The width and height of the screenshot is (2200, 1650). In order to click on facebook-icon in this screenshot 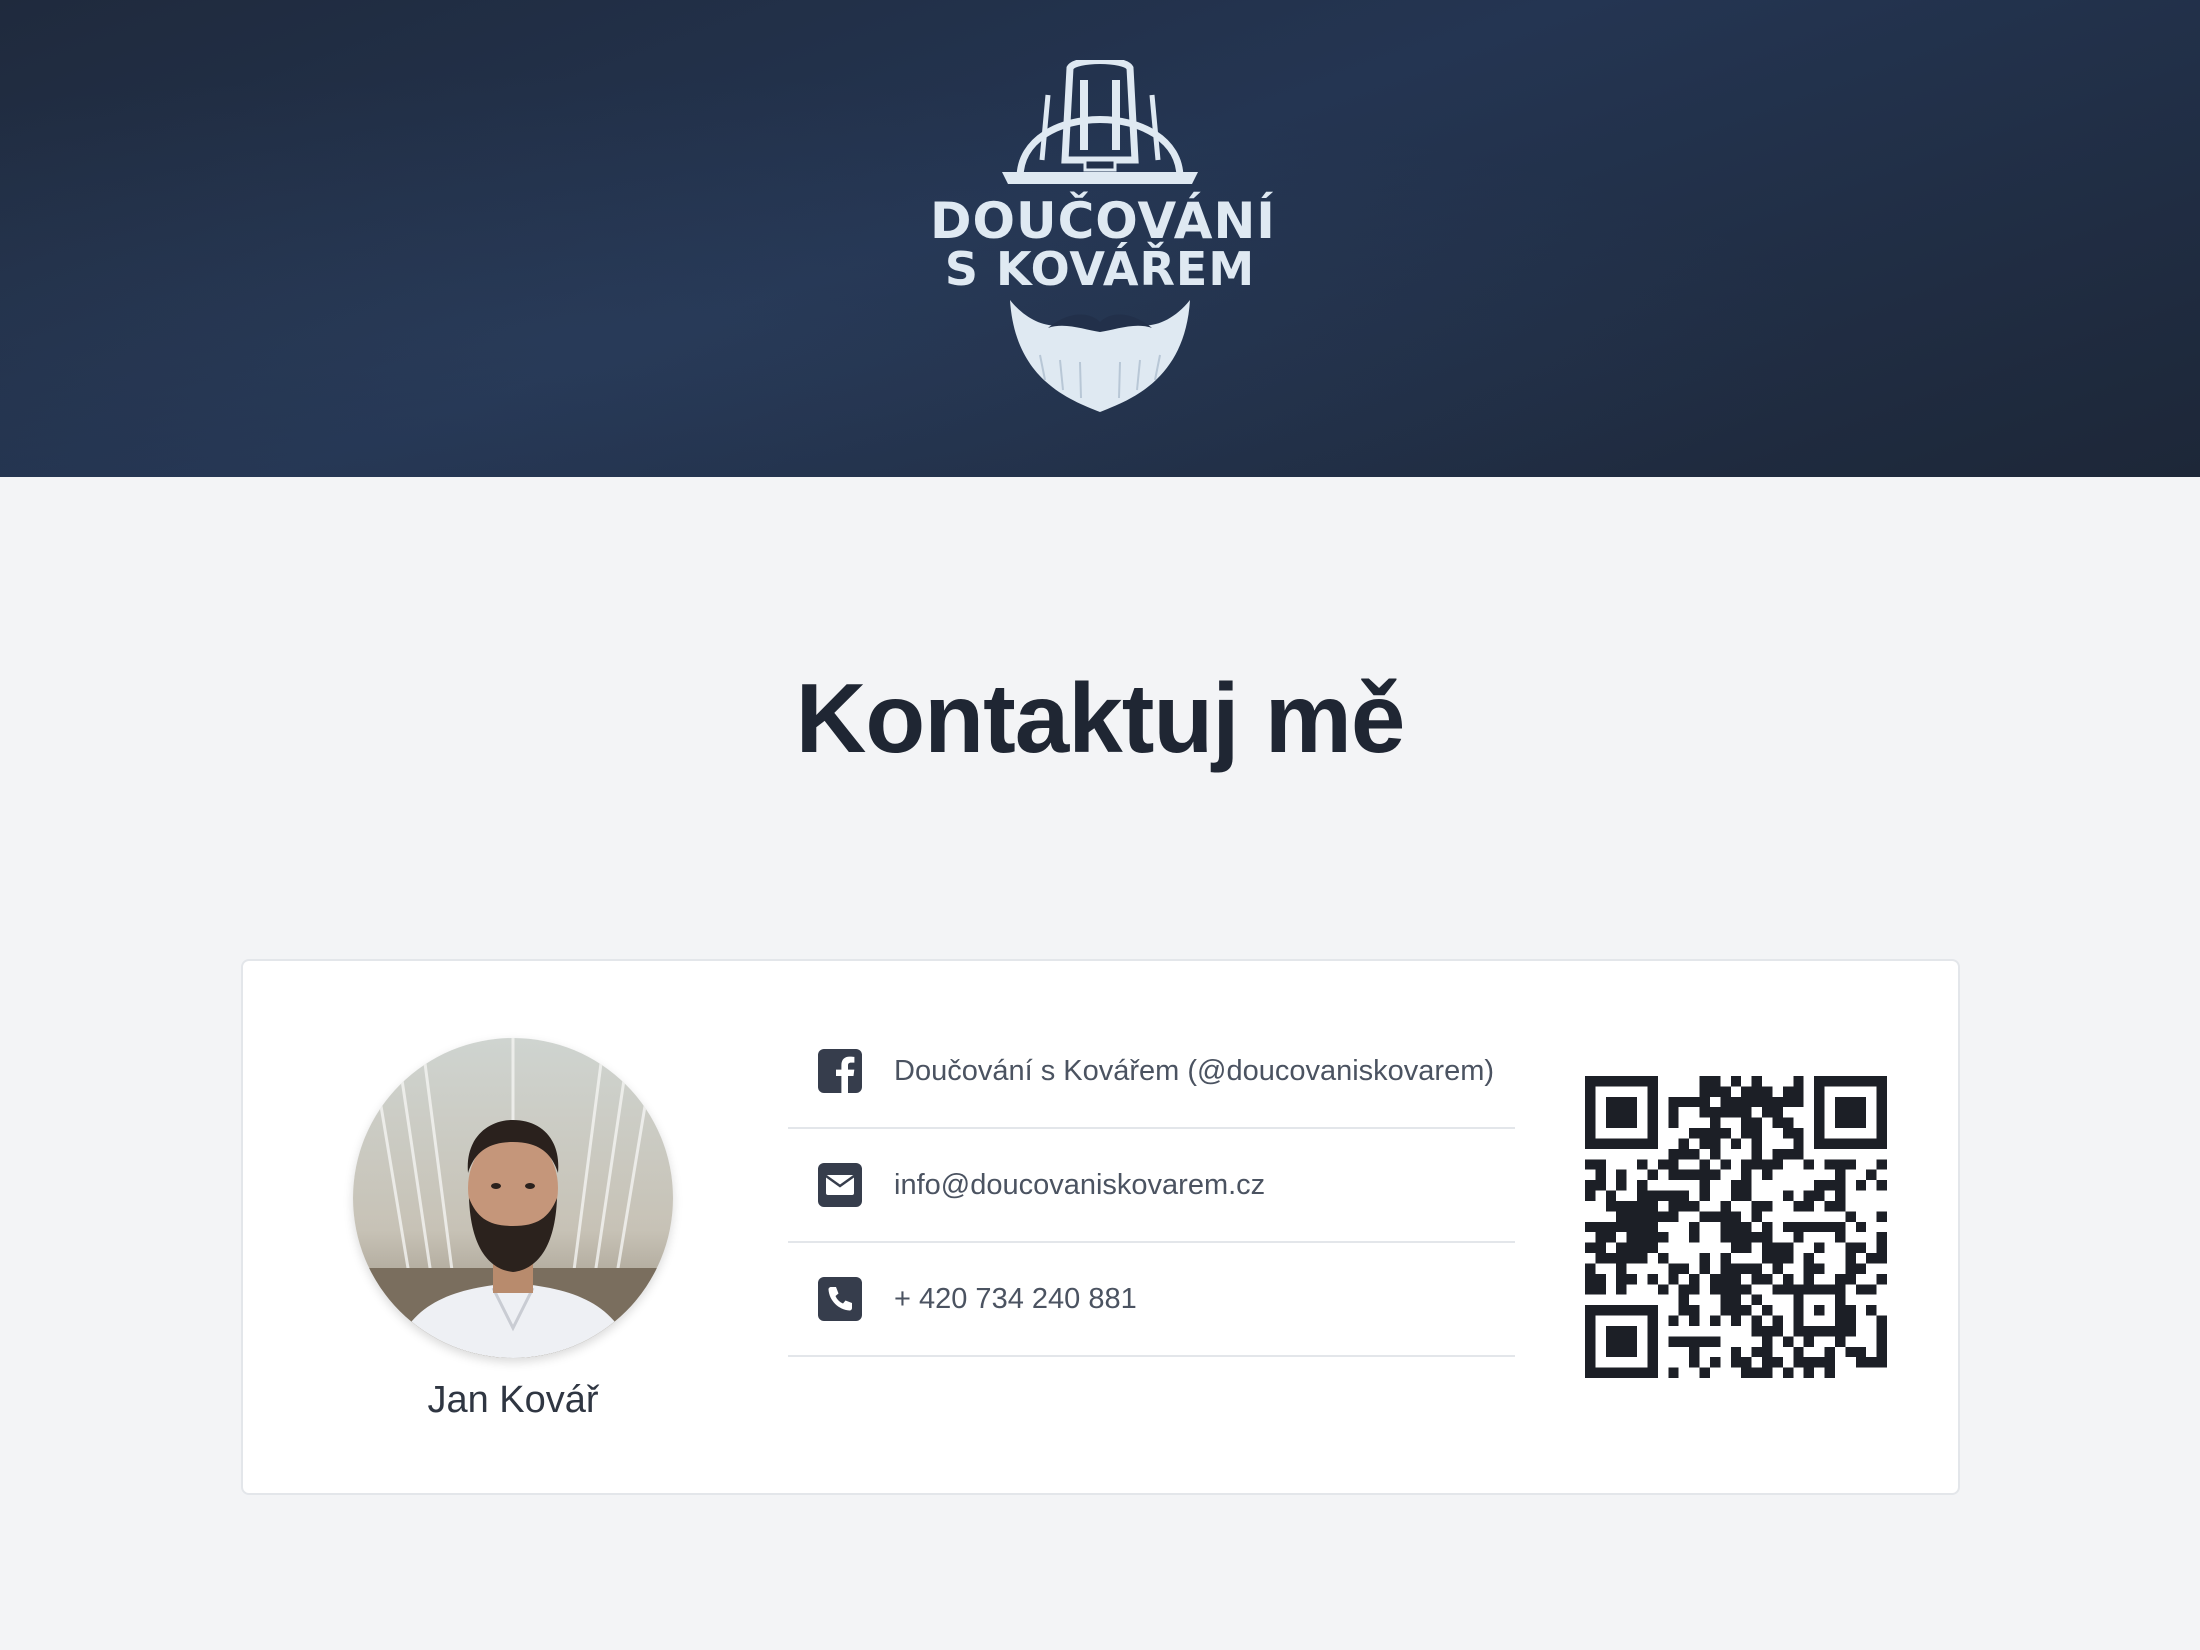, I will do `click(840, 1071)`.